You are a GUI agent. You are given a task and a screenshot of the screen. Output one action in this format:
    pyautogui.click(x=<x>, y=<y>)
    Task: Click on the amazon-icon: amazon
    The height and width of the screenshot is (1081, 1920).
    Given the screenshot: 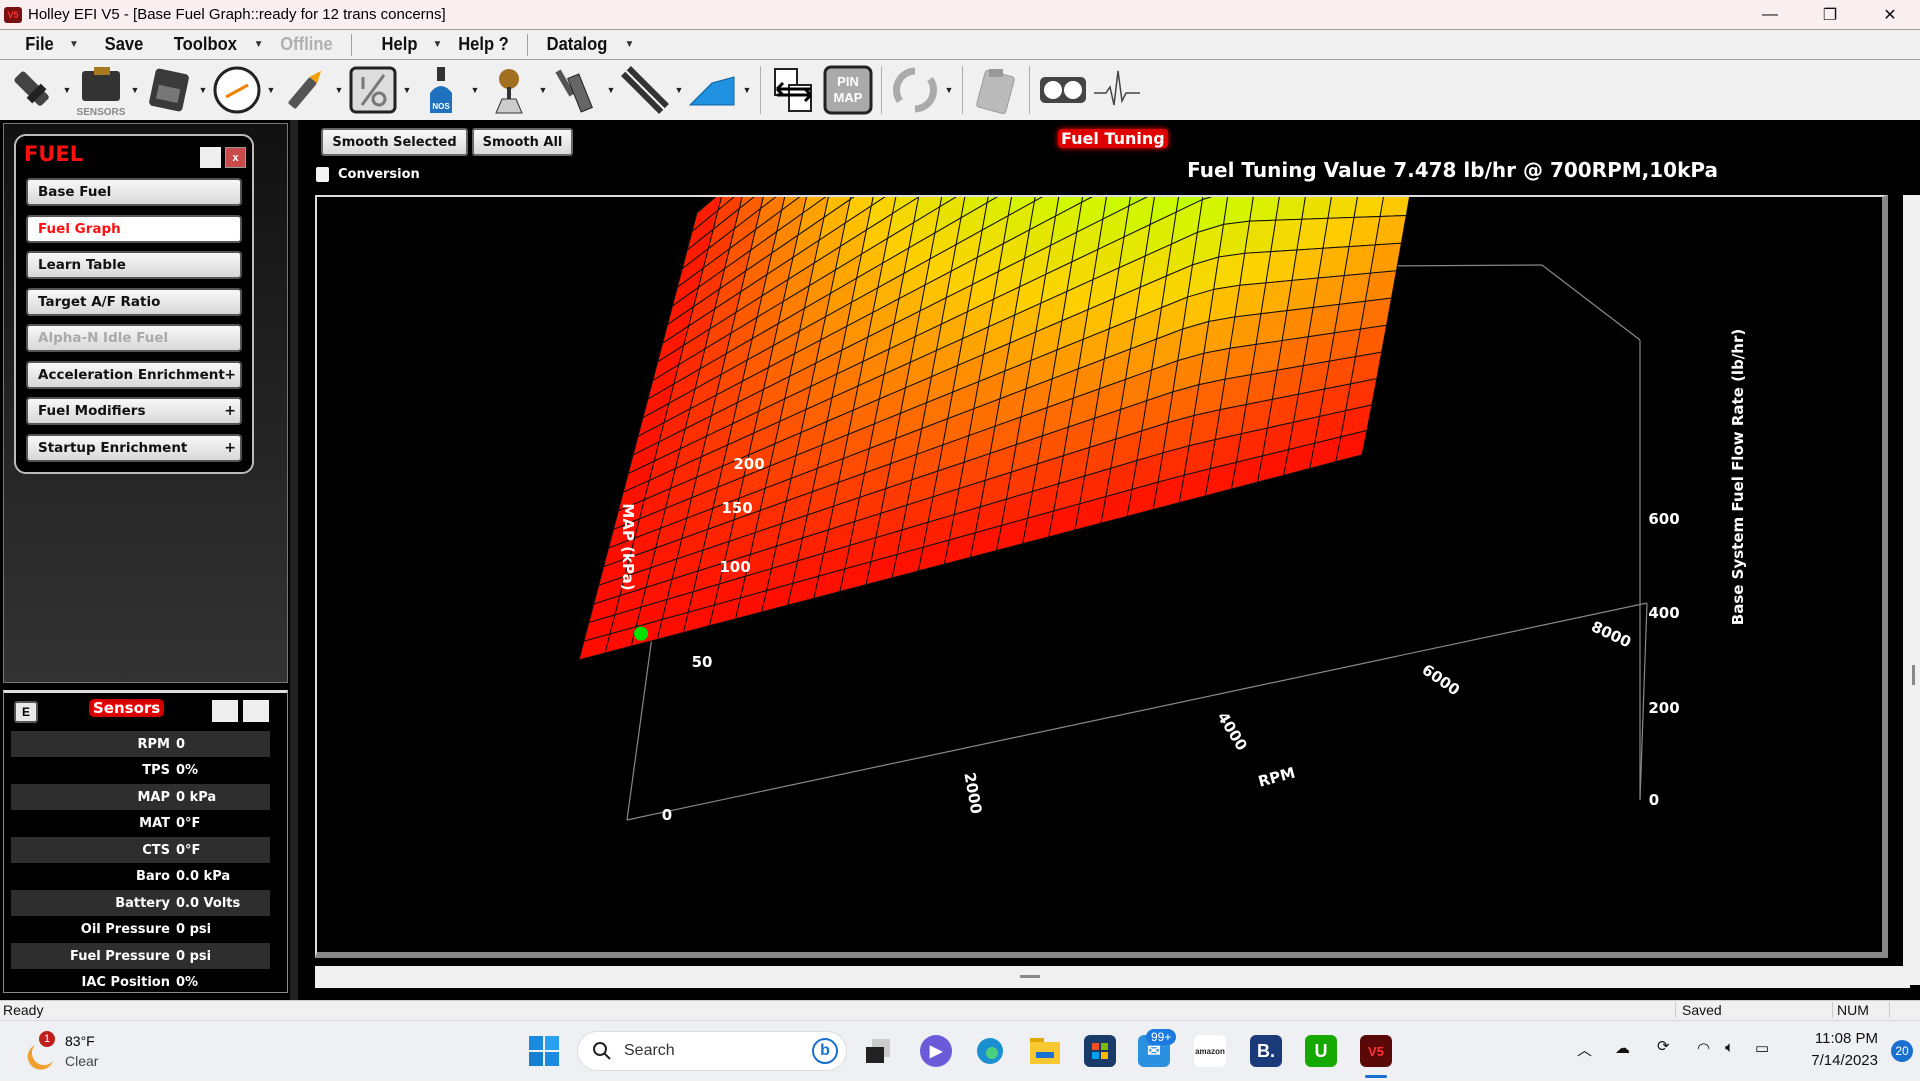 What is the action you would take?
    pyautogui.click(x=1210, y=1051)
    